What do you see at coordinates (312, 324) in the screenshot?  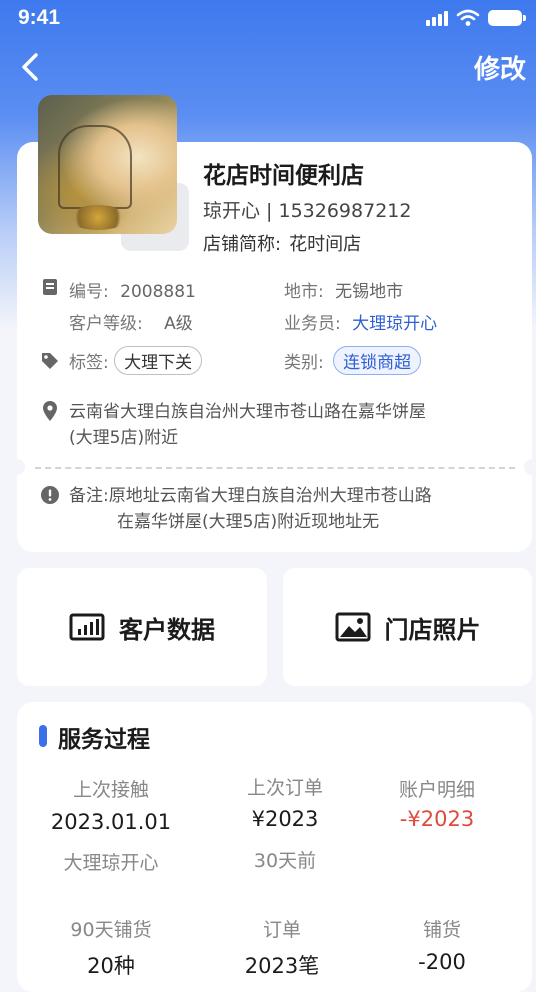 I see `sales-label: 业务员:` at bounding box center [312, 324].